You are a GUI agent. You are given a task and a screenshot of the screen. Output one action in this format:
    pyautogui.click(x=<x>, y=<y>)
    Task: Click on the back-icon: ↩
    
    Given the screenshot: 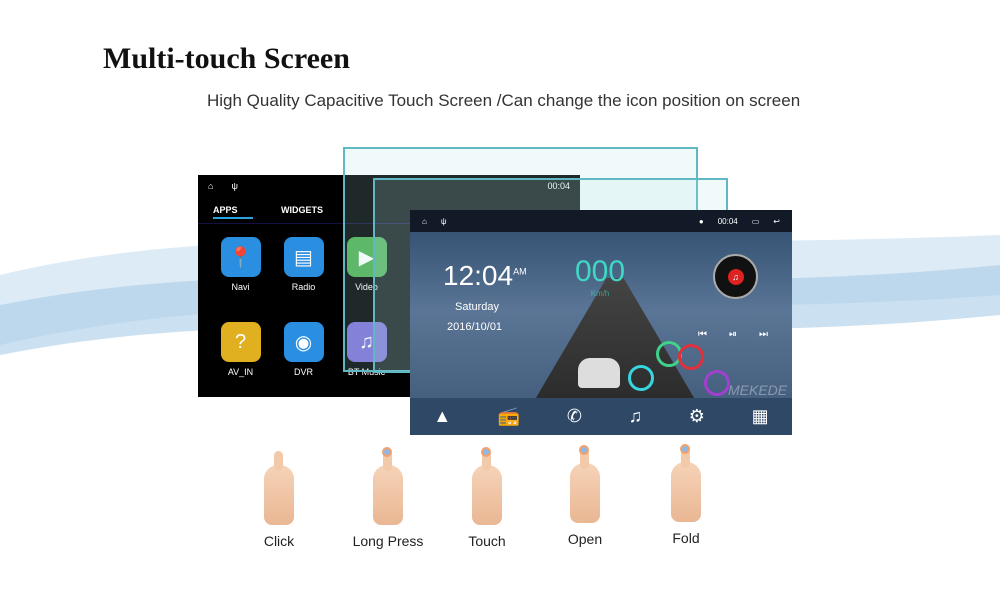 What is the action you would take?
    pyautogui.click(x=776, y=221)
    